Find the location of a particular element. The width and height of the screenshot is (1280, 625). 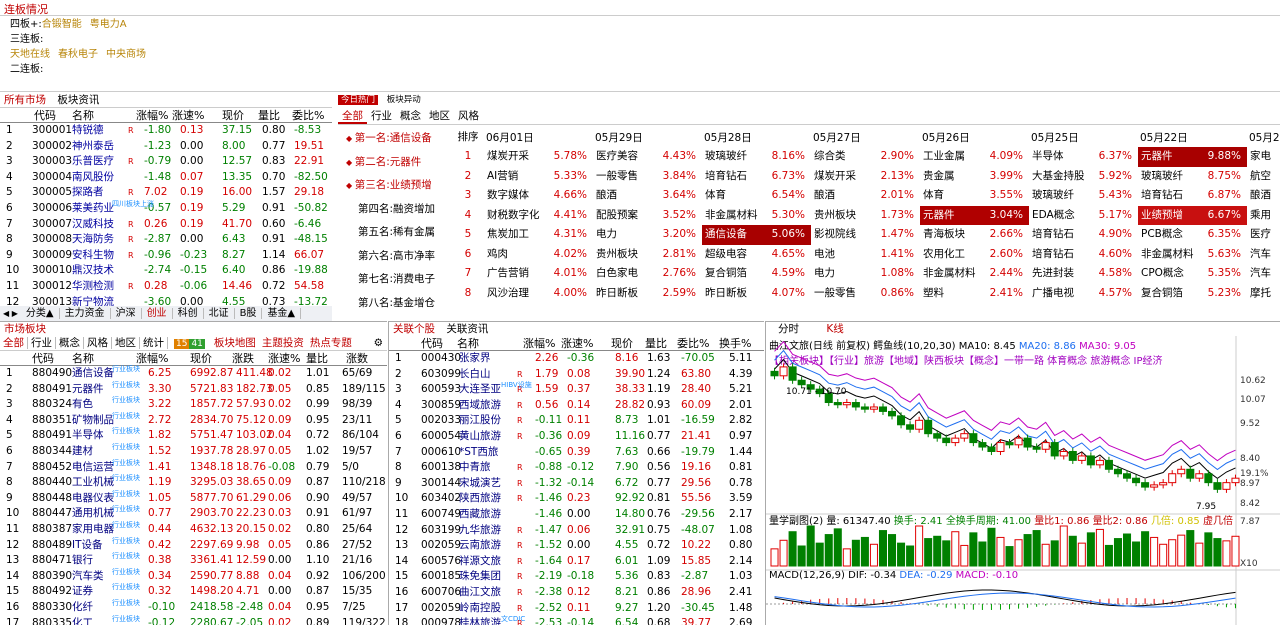

hot-cell: 体育 6.54% is located at coordinates (756, 196).